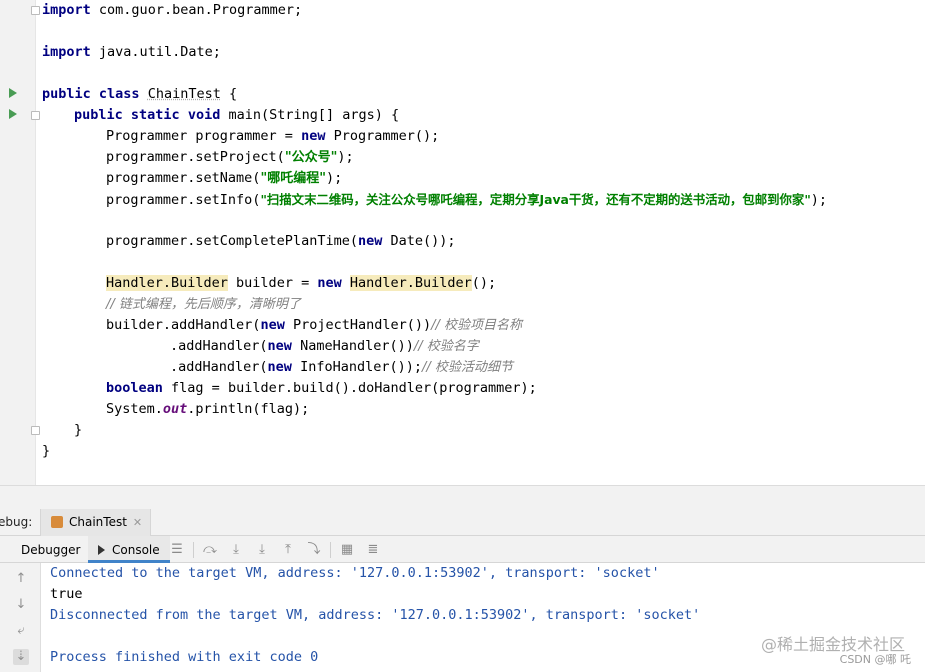  What do you see at coordinates (210, 549) in the screenshot?
I see `show-execution-point-icon: ⤼` at bounding box center [210, 549].